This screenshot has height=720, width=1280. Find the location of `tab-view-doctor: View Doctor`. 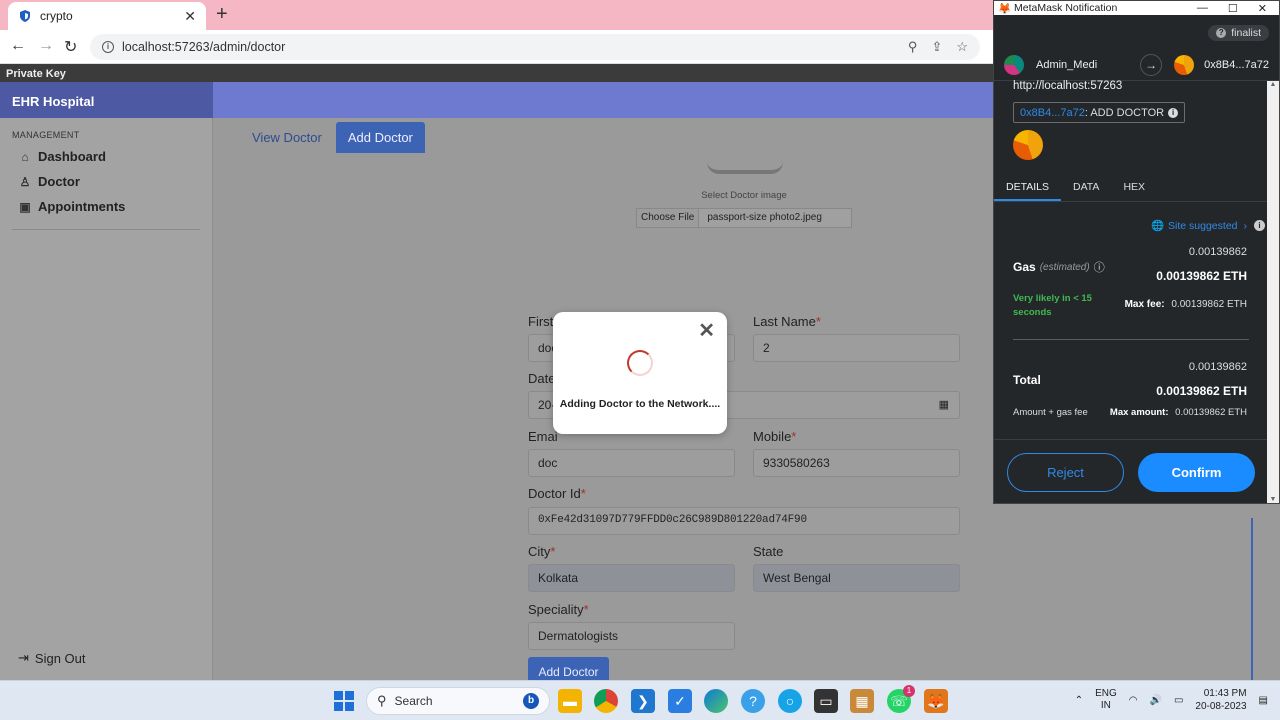

tab-view-doctor: View Doctor is located at coordinates (287, 137).